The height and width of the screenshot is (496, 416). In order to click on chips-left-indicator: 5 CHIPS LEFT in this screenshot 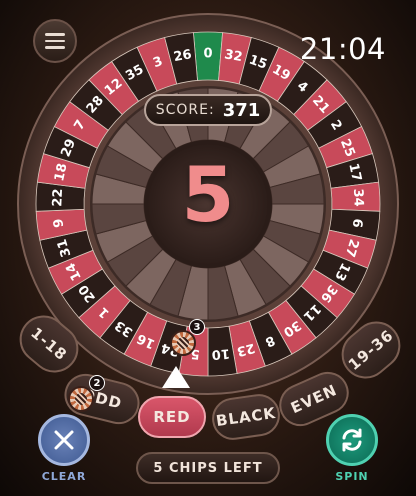, I will do `click(208, 468)`.